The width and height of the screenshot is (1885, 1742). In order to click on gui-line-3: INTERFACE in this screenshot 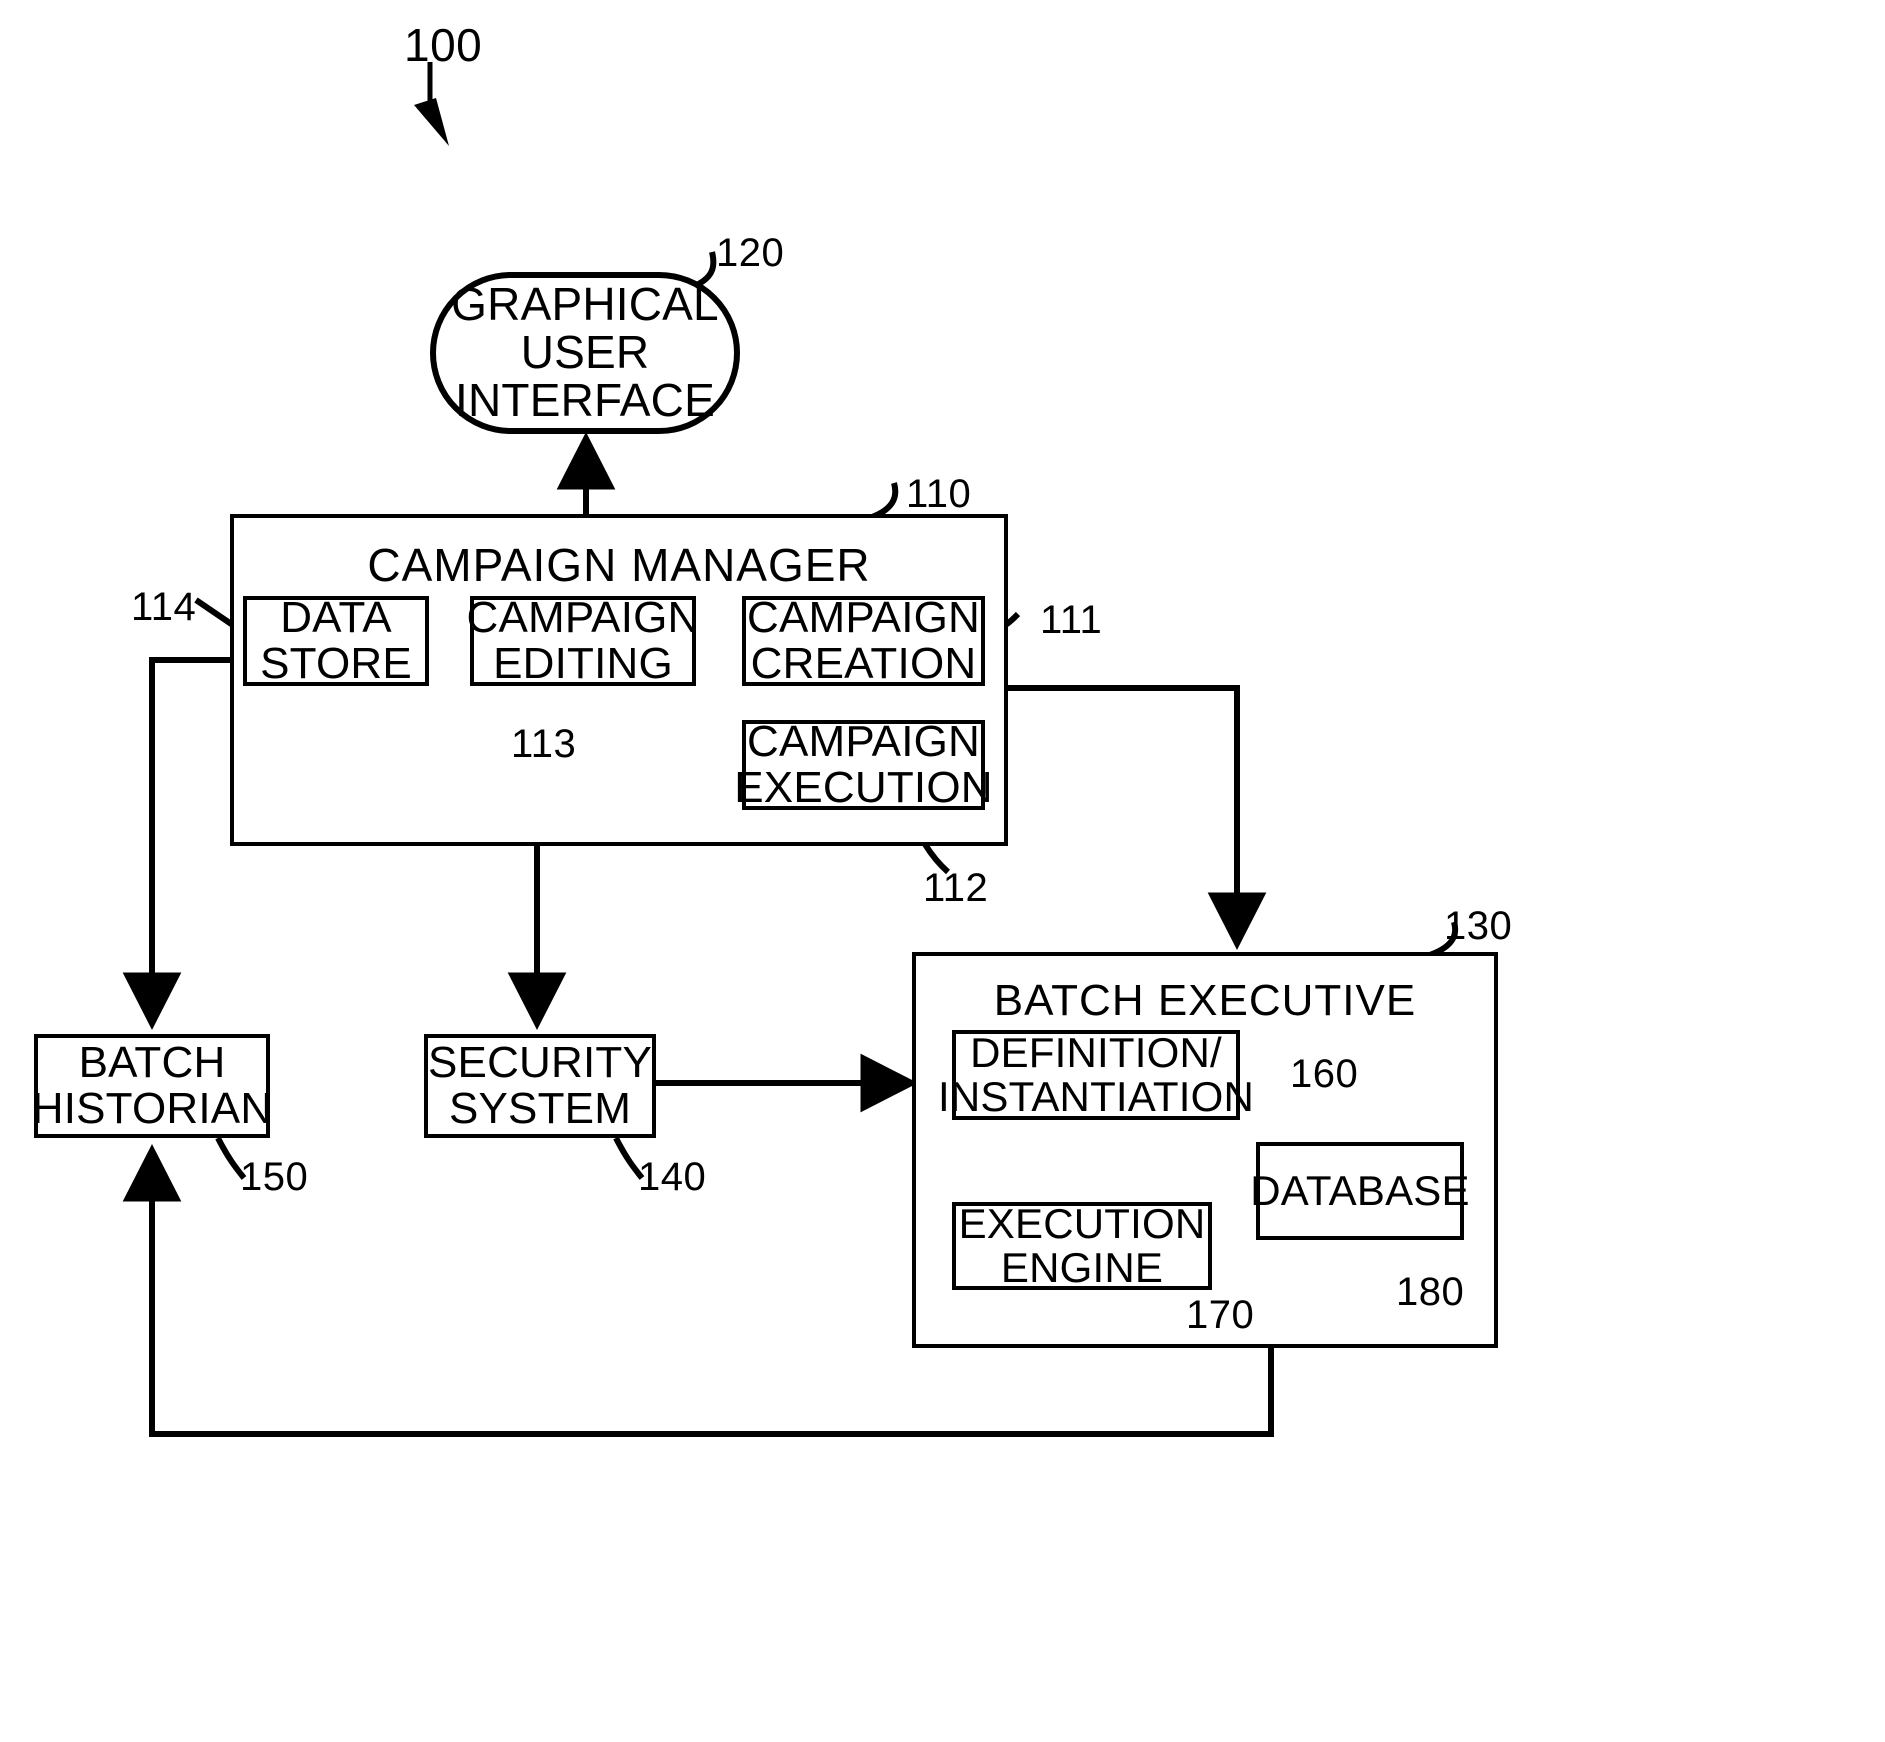, I will do `click(585, 399)`.